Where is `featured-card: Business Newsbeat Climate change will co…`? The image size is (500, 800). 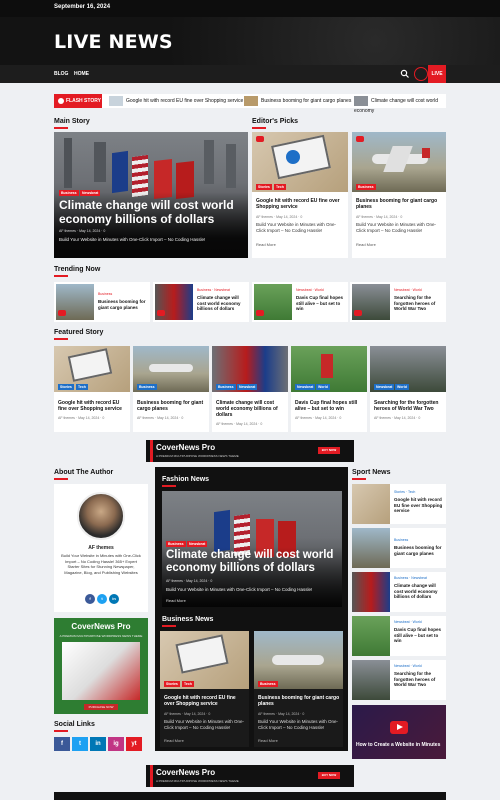 featured-card: Business Newsbeat Climate change will co… is located at coordinates (250, 389).